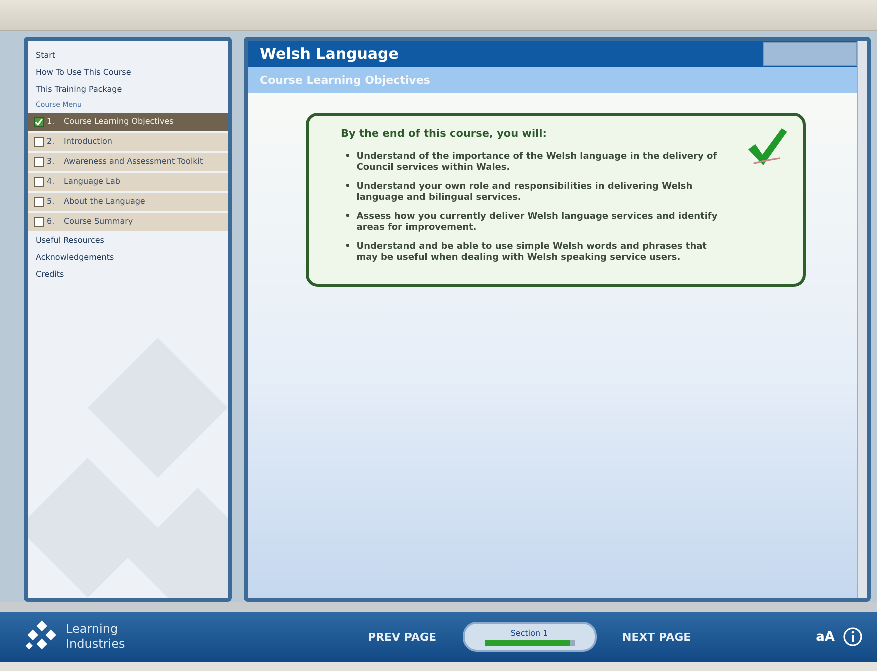  What do you see at coordinates (657, 637) in the screenshot?
I see `next-page-button: NEXT PAGE` at bounding box center [657, 637].